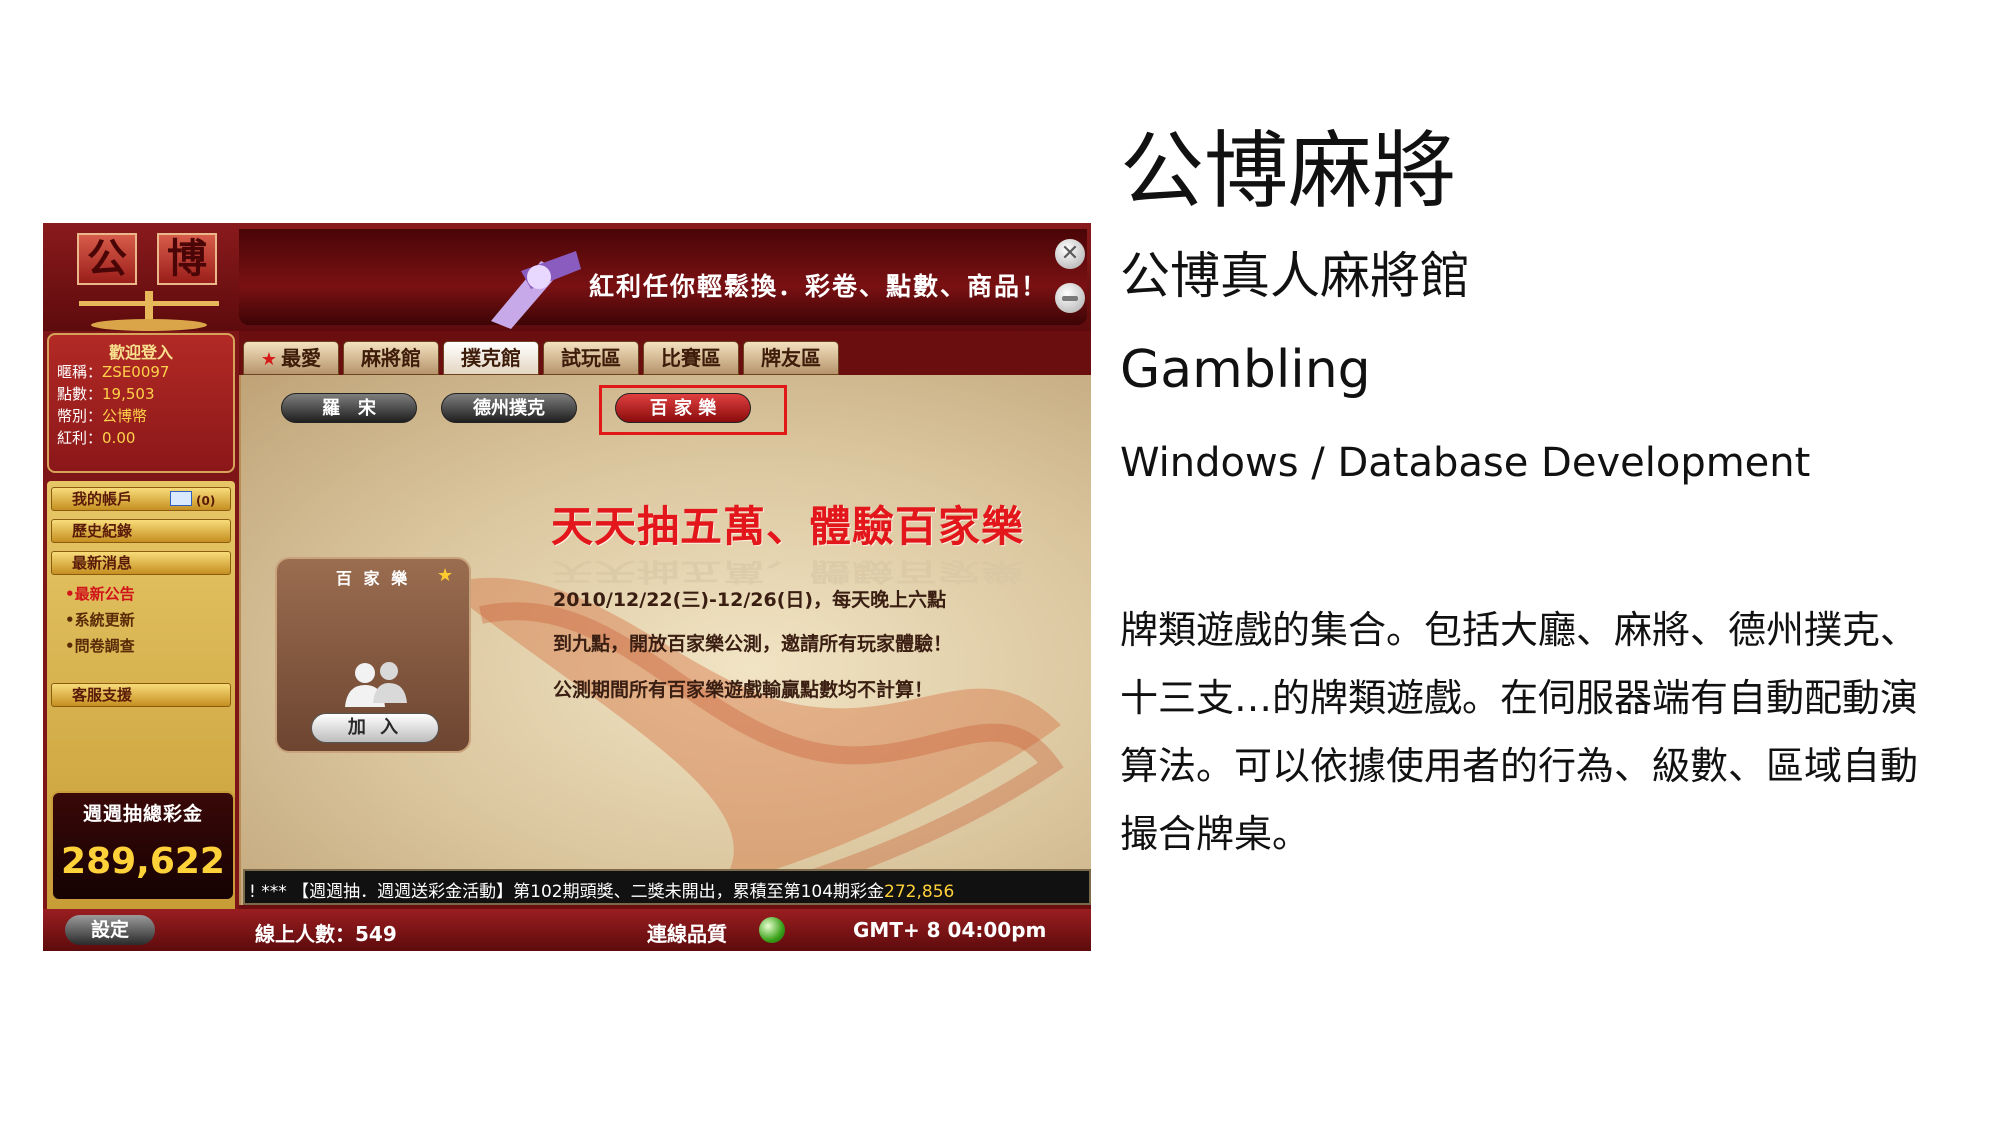 The image size is (2000, 1125). I want to click on close-icon: ✕, so click(1070, 254).